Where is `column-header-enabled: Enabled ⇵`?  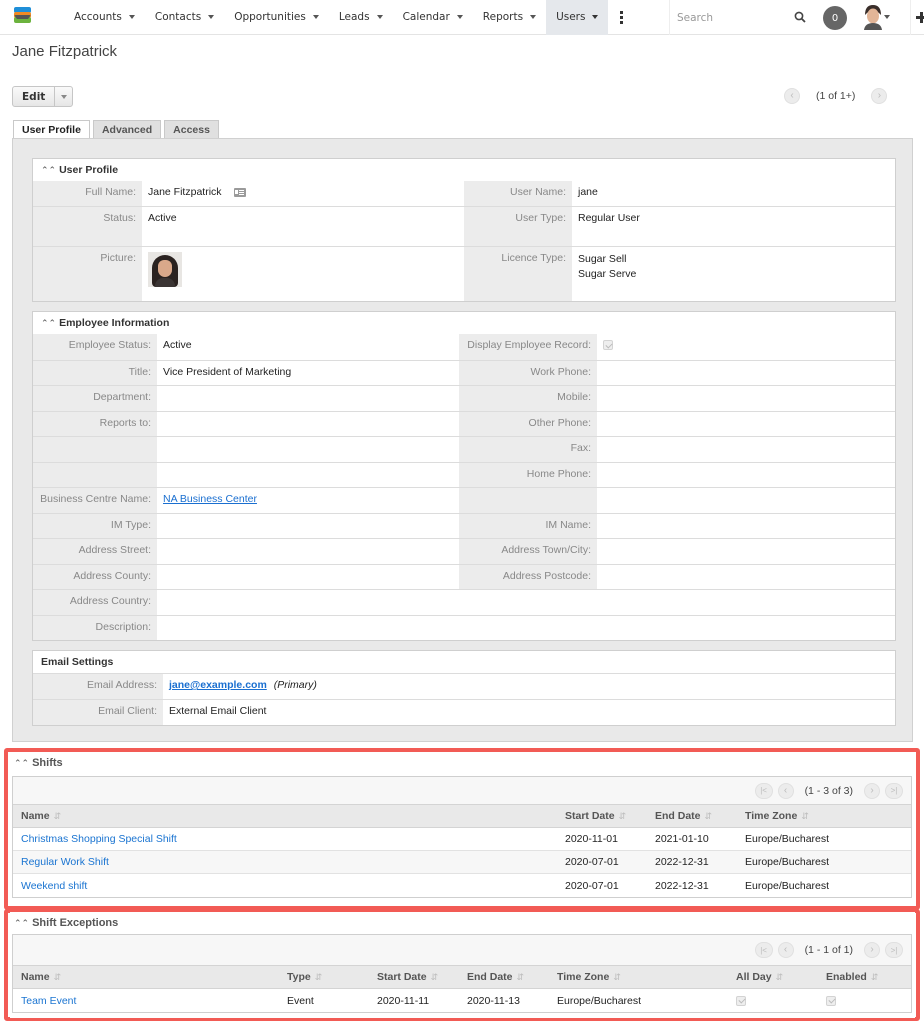
column-header-enabled: Enabled ⇵ is located at coordinates (864, 977).